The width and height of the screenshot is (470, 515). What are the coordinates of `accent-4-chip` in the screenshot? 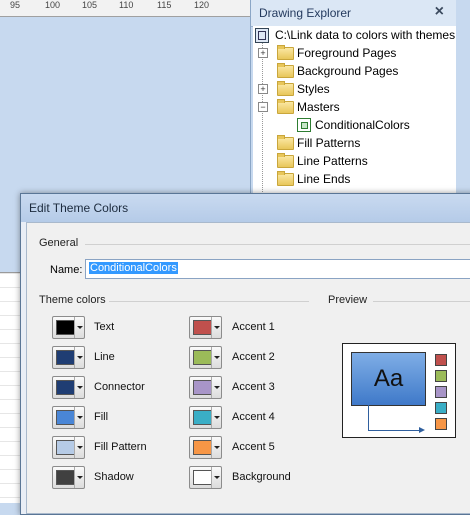 It's located at (441, 408).